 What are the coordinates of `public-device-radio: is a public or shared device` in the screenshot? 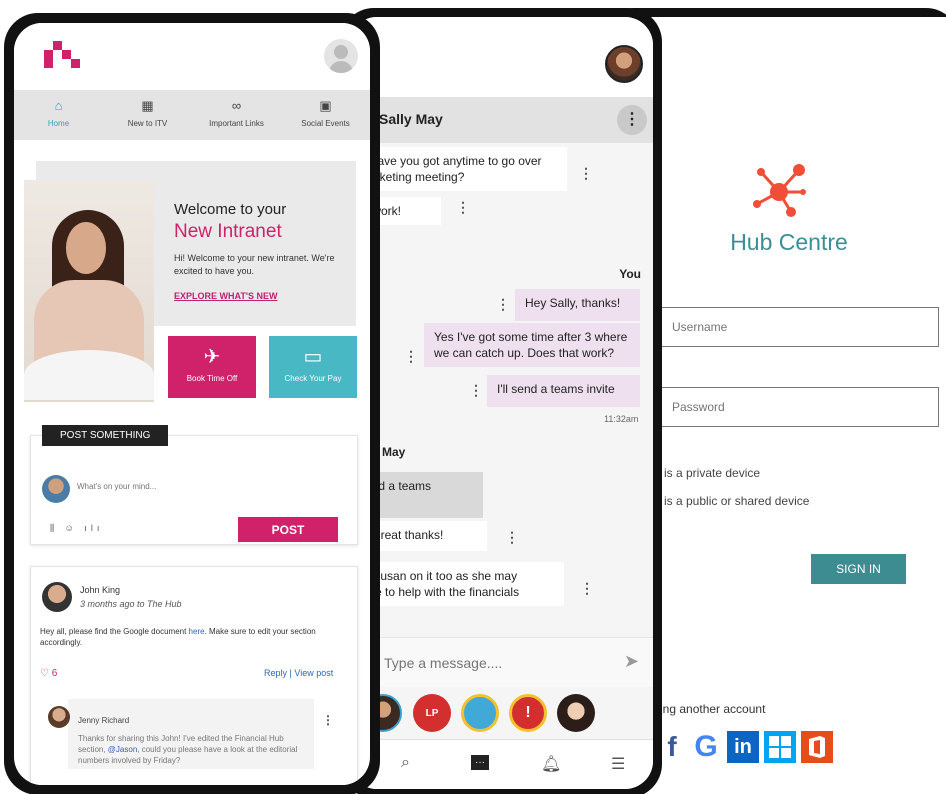 It's located at (736, 501).